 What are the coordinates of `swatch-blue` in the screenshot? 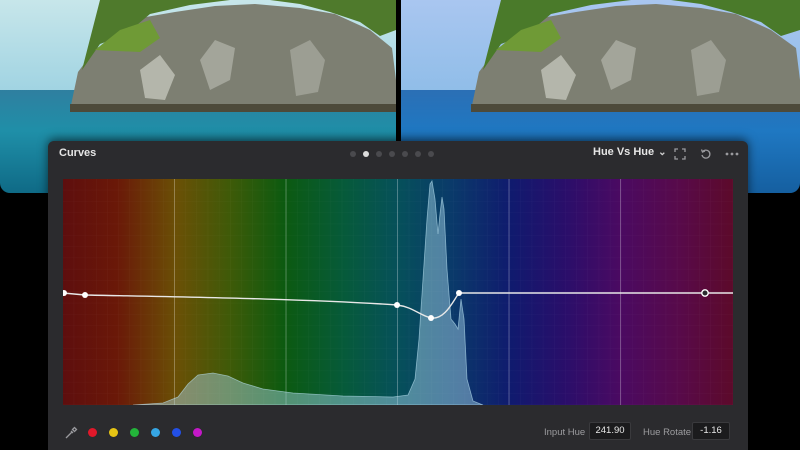 It's located at (176, 432).